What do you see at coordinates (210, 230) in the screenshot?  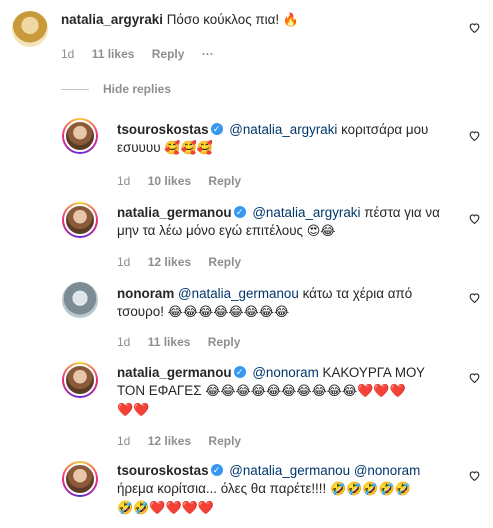 I see `comment-text-line2: μην τα λέω μόνο εγώ επιτέλους` at bounding box center [210, 230].